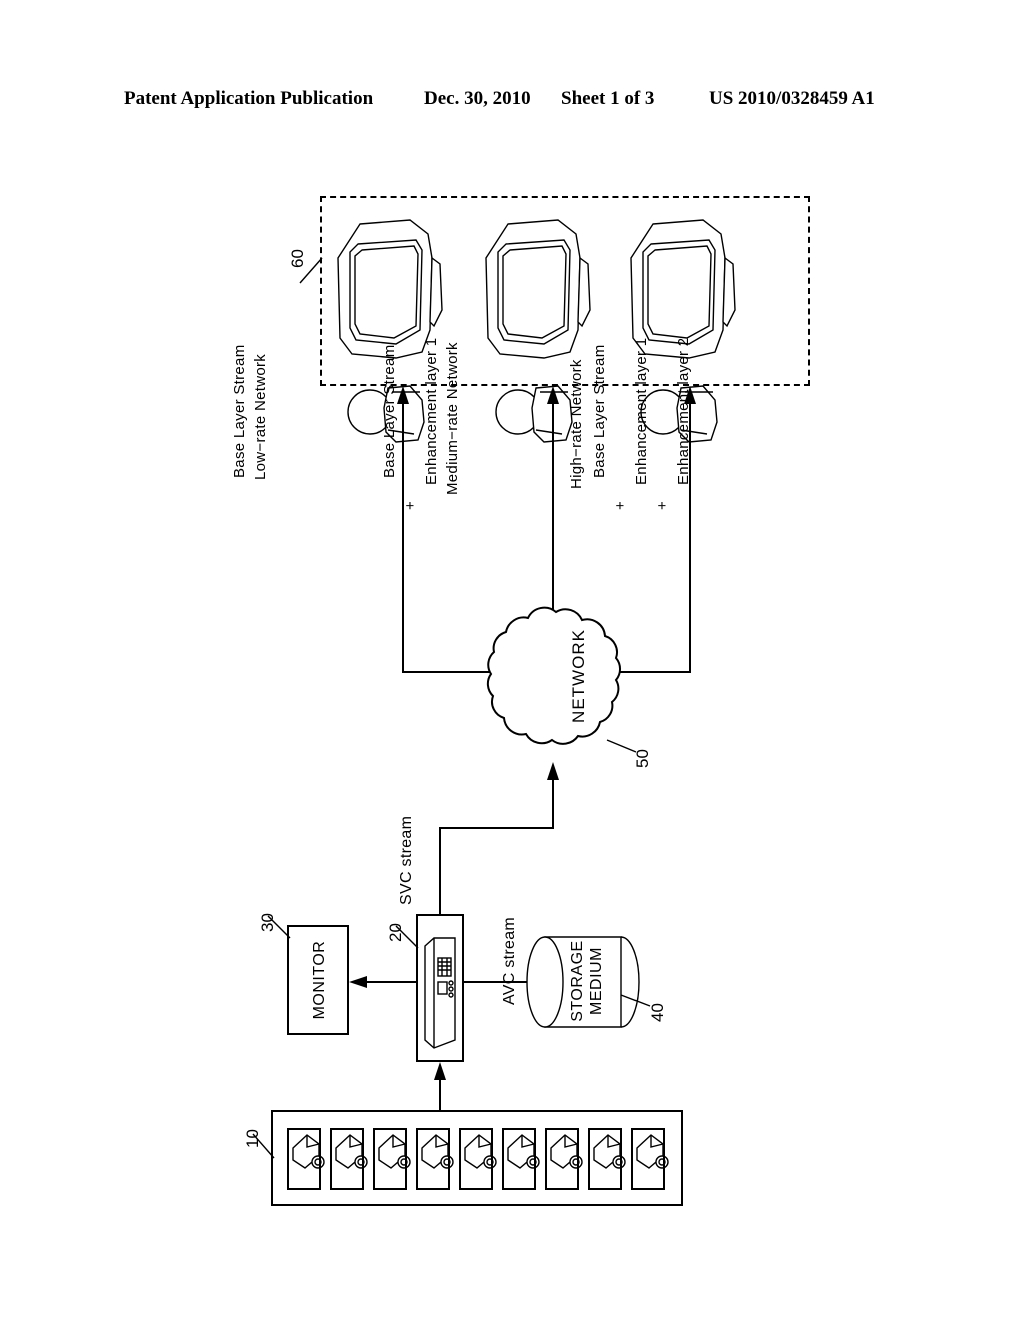 The image size is (1024, 1340). Describe the element at coordinates (297, 258) in the screenshot. I see `ref-number-60: 60` at that location.